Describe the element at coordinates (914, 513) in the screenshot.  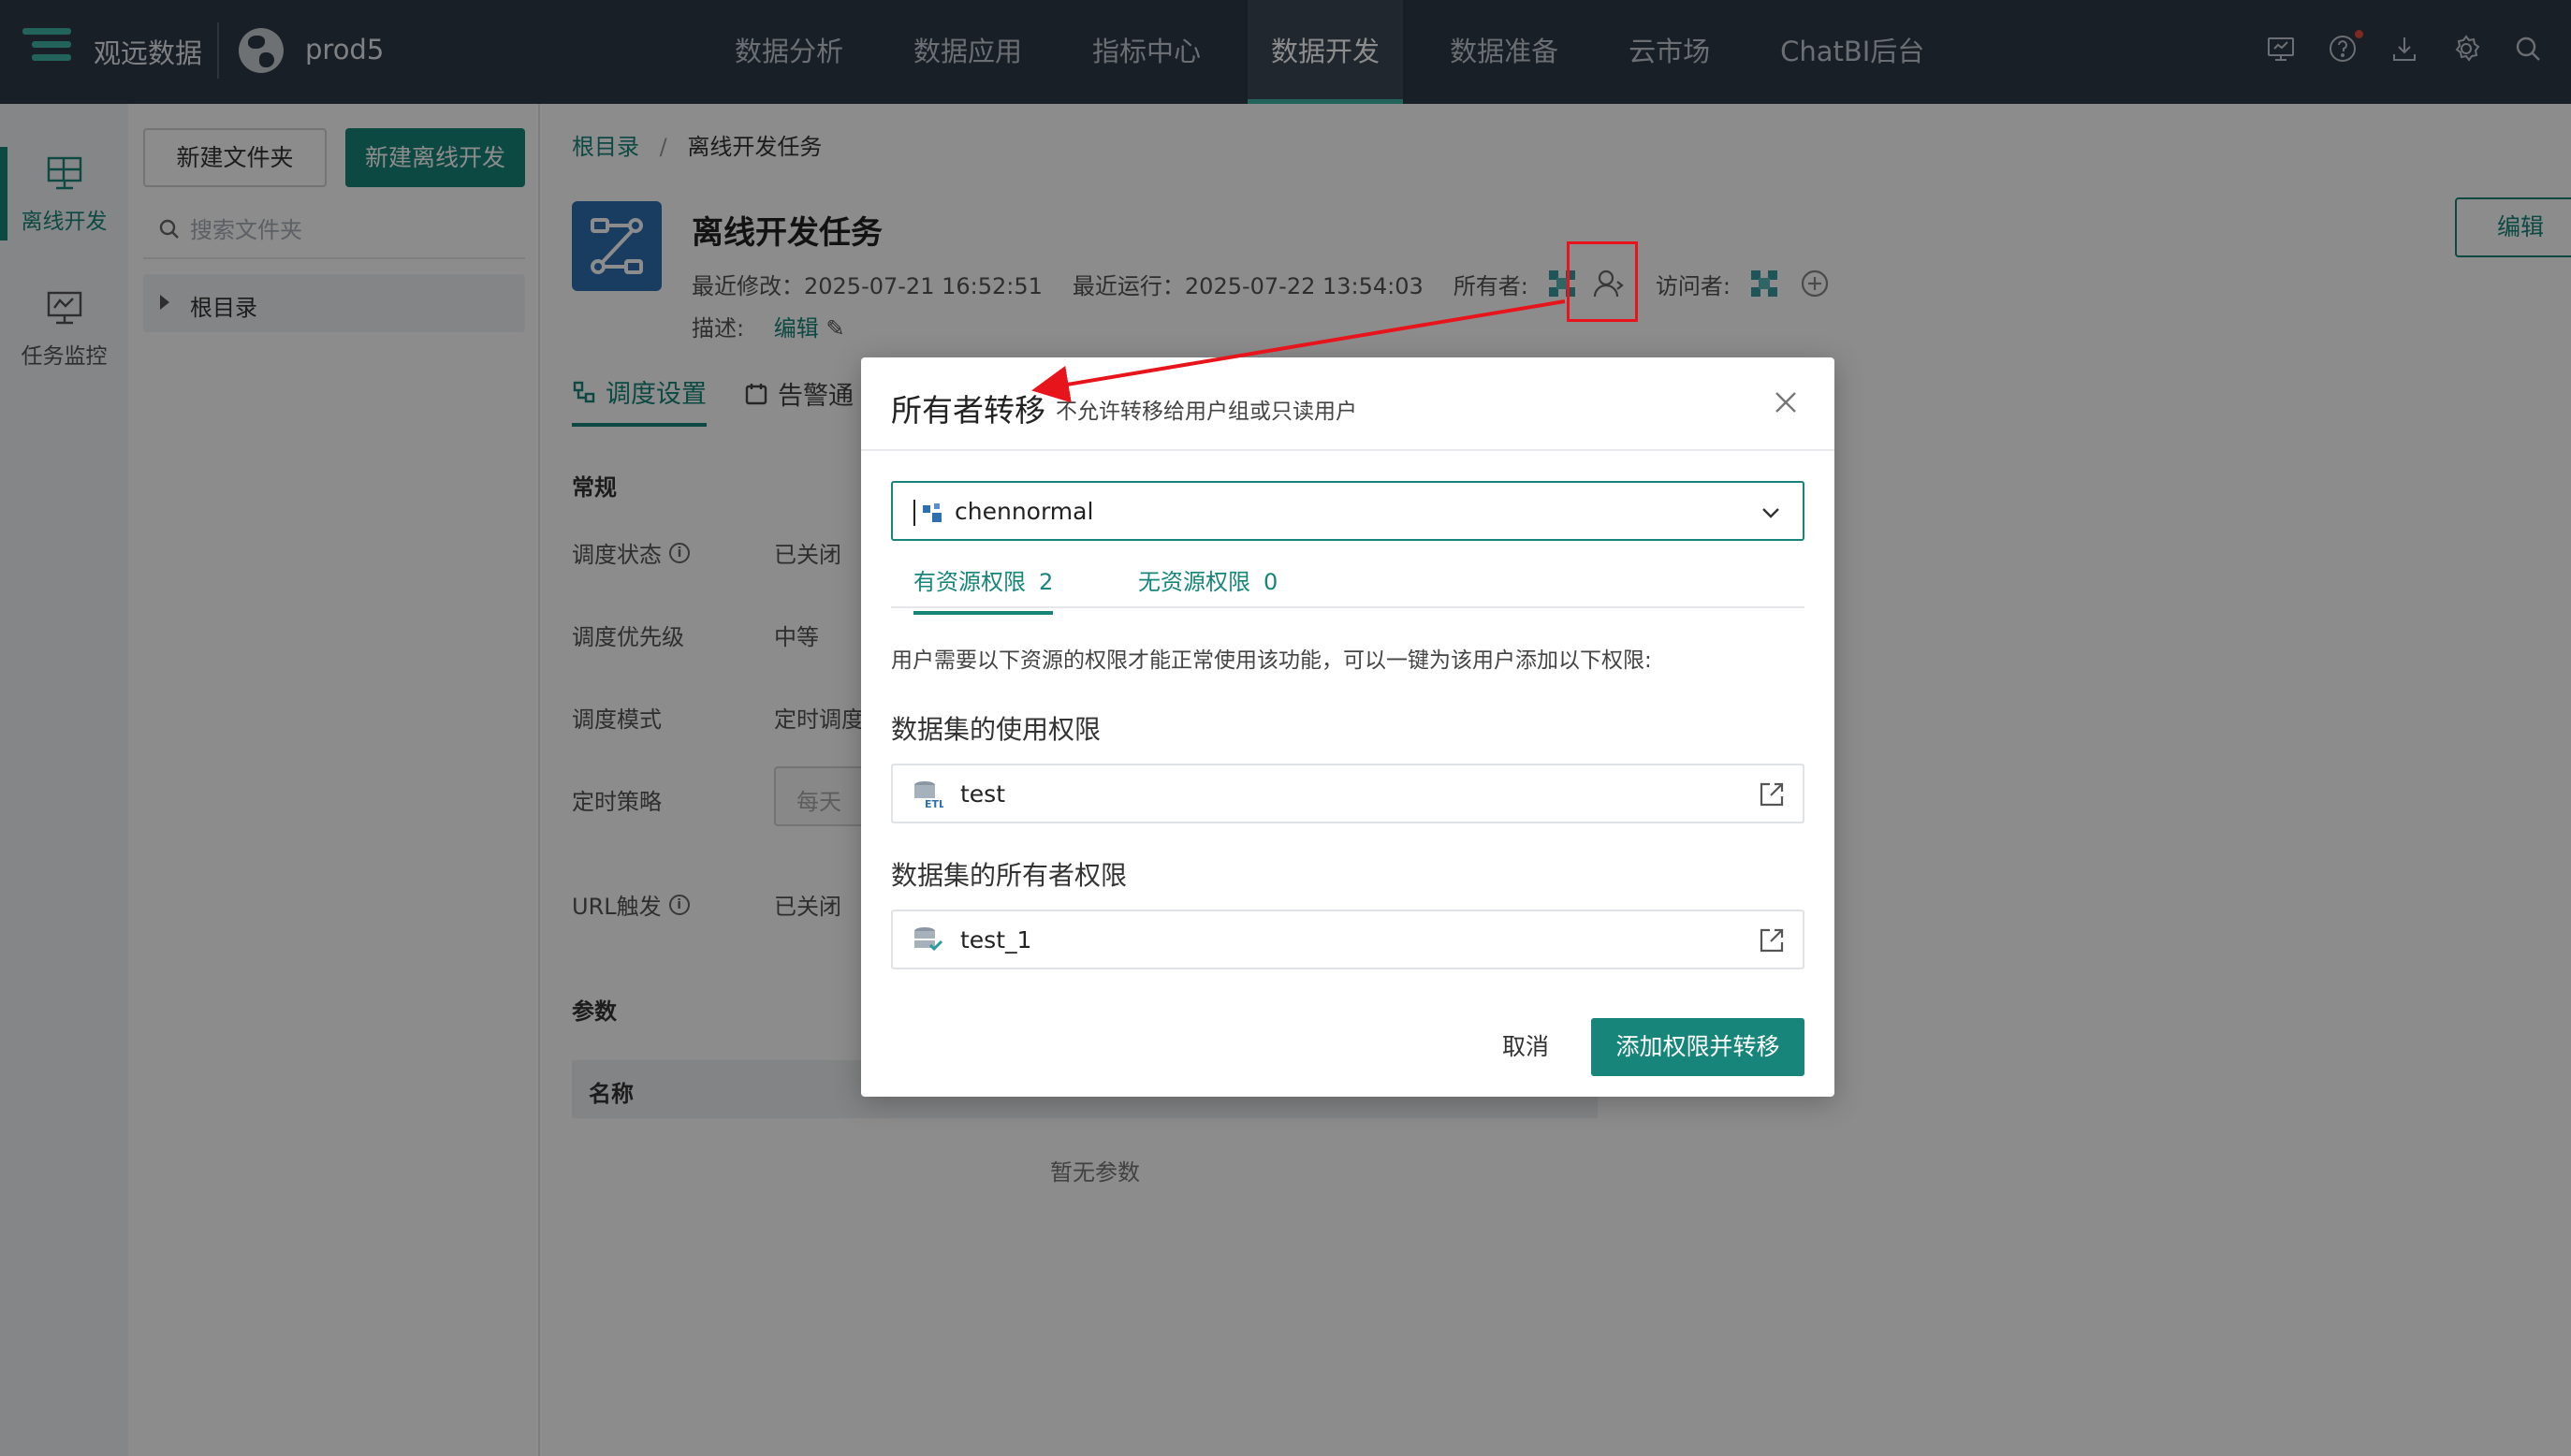
I see `text-cursor` at that location.